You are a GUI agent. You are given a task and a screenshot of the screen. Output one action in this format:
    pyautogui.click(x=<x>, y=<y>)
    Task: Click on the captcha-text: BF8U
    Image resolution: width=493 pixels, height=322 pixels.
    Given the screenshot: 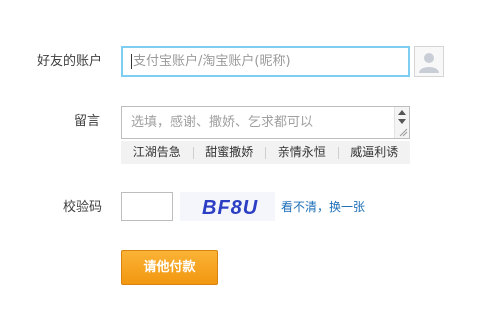 What is the action you would take?
    pyautogui.click(x=230, y=208)
    